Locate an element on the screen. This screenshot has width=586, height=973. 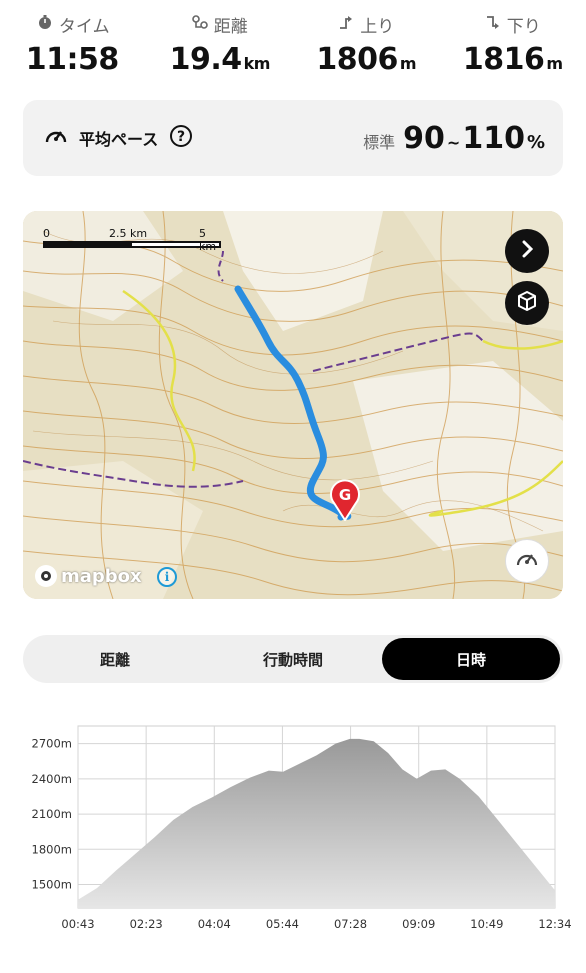
stat-value: 1806 is located at coordinates (357, 59).